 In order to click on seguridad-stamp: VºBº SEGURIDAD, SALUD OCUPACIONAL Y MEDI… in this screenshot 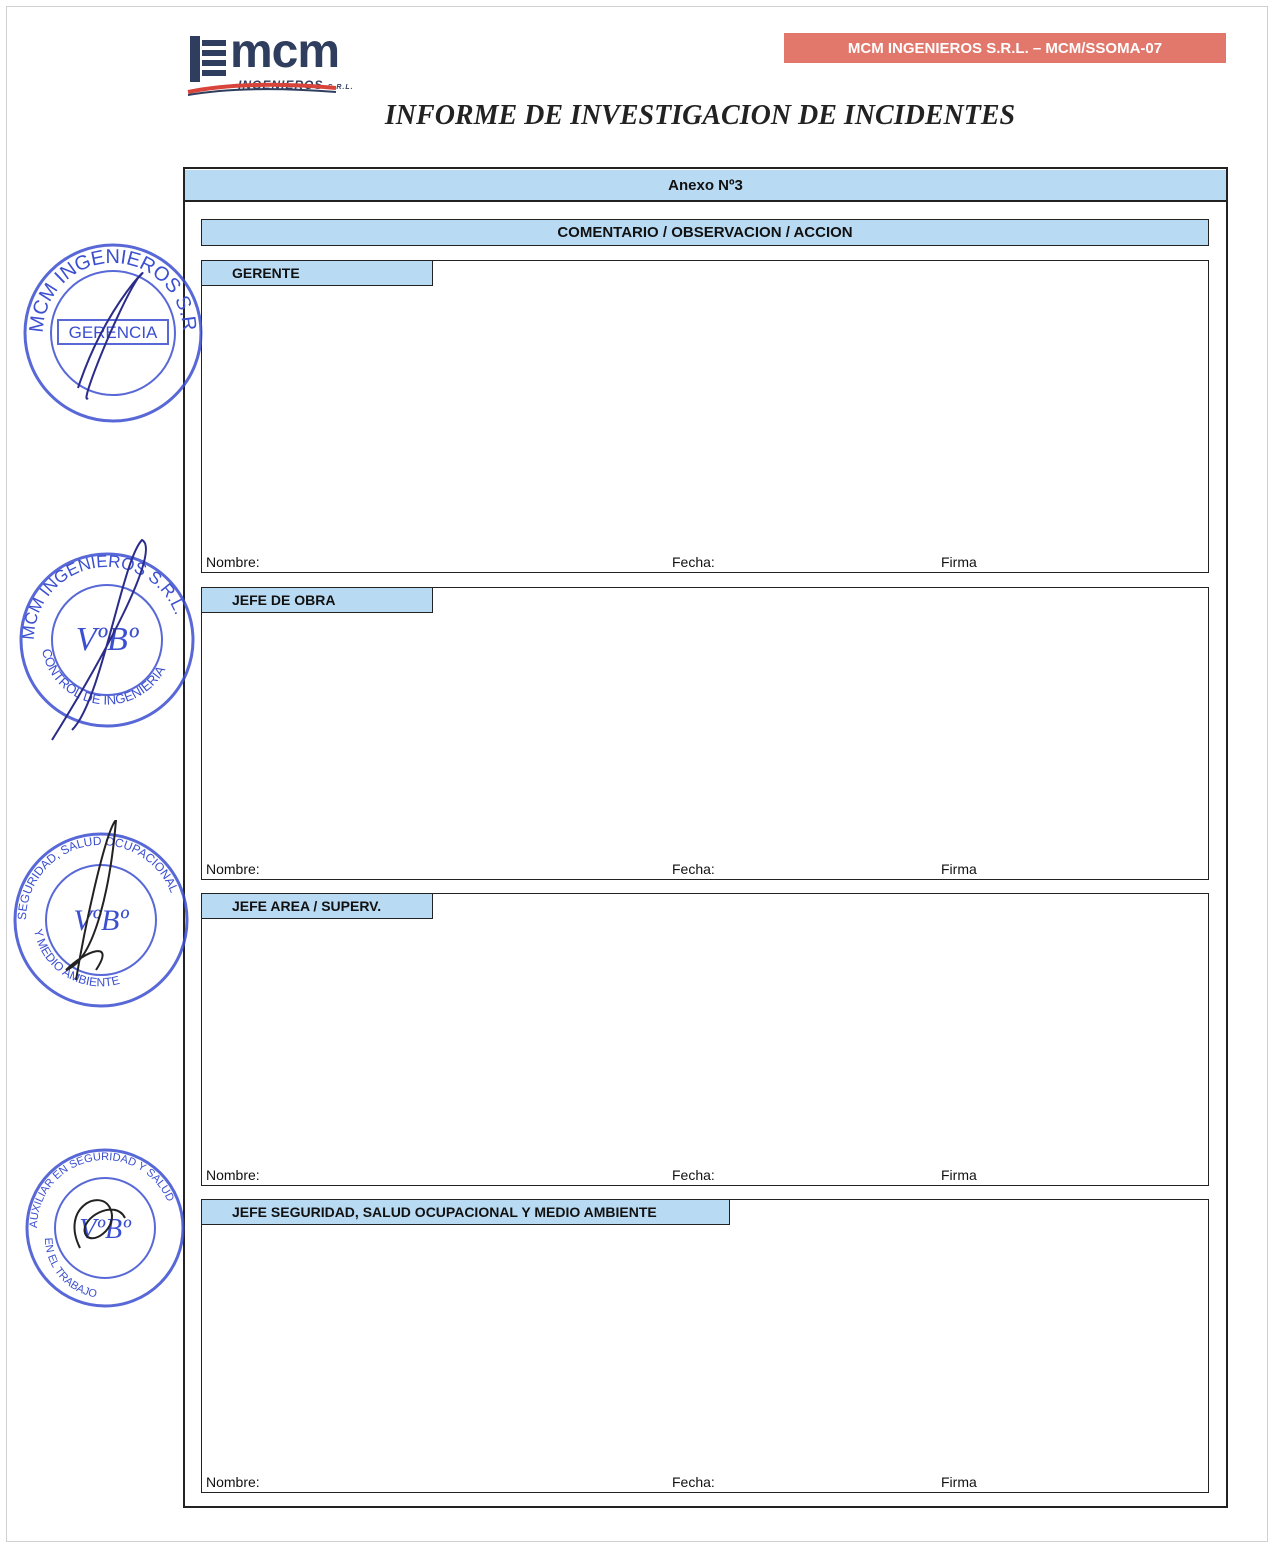, I will do `click(101, 914)`.